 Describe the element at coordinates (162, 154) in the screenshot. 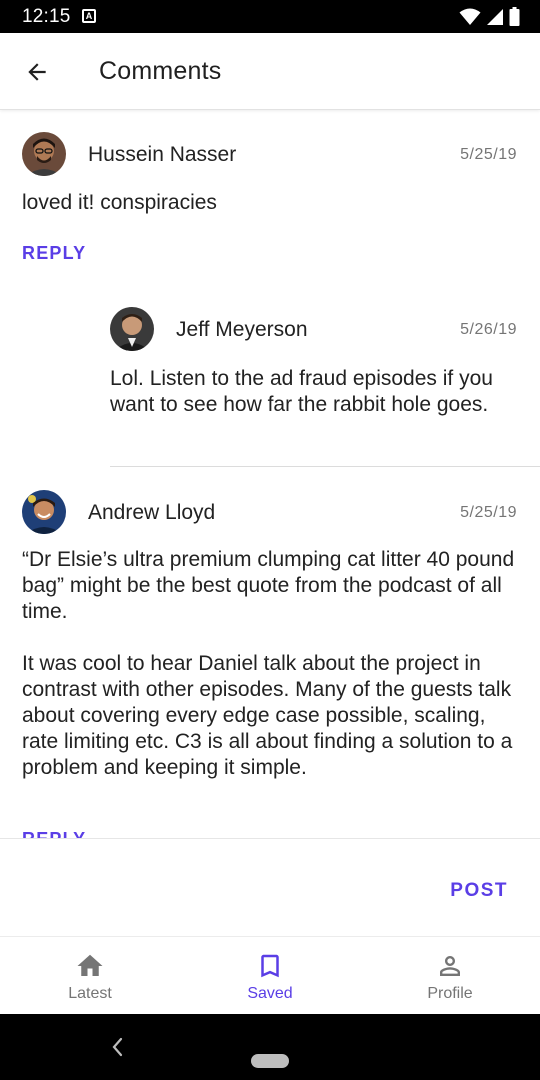

I see `comment-author: Hussein Nasser` at that location.